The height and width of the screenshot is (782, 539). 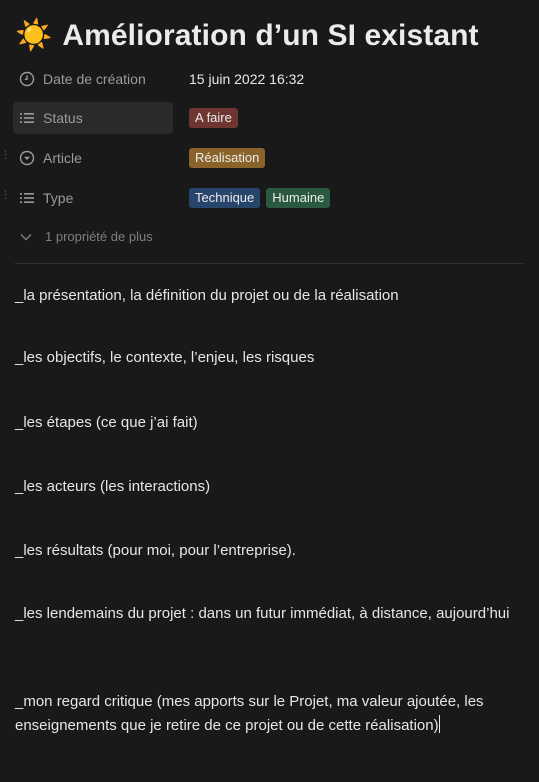 I want to click on page-header: ☀️ Amélioration d’un SI existant, so click(x=247, y=36).